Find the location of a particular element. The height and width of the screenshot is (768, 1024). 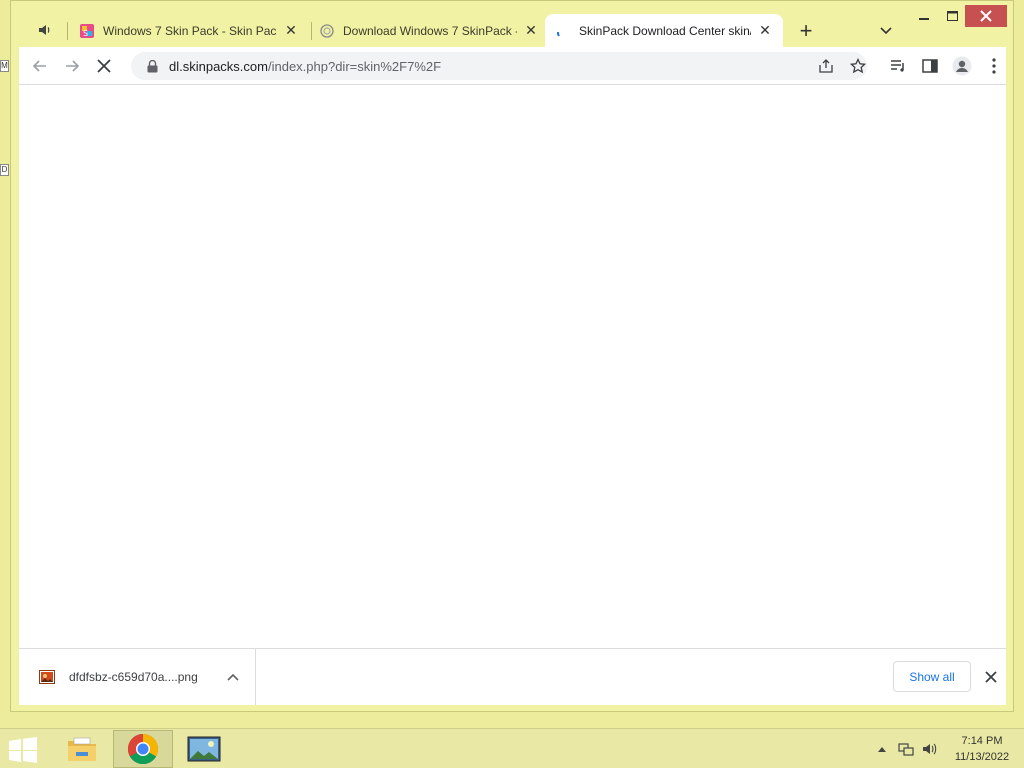

svg-text: S is located at coordinates (85, 33).